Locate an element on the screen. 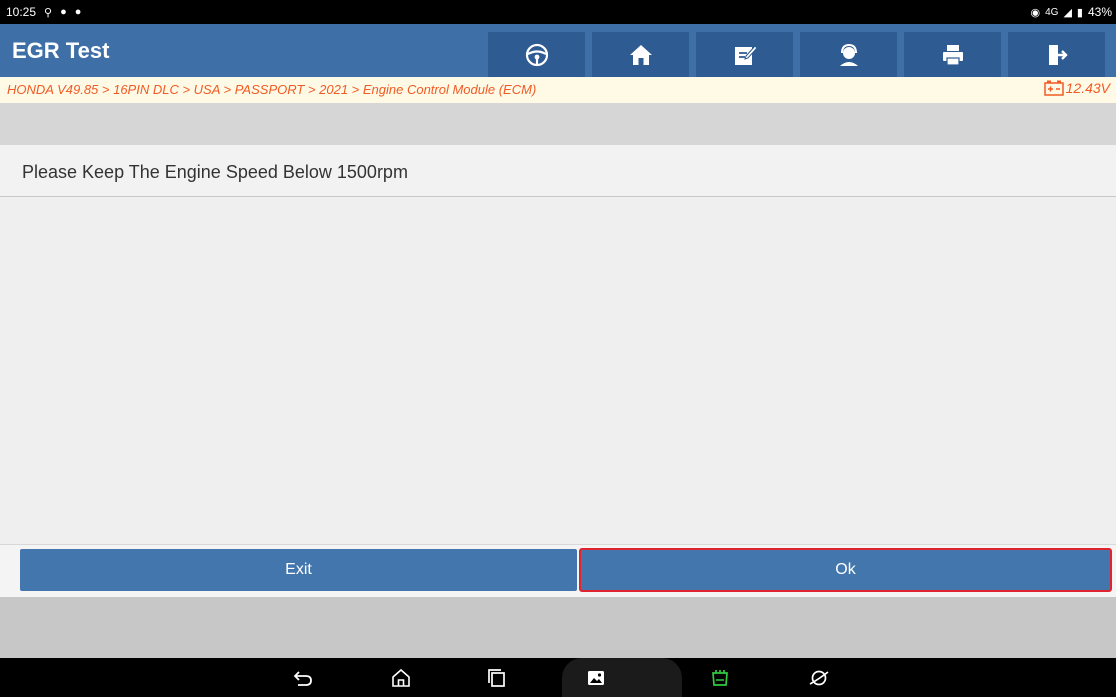 The height and width of the screenshot is (697, 1116). exit-app-button is located at coordinates (1056, 54).